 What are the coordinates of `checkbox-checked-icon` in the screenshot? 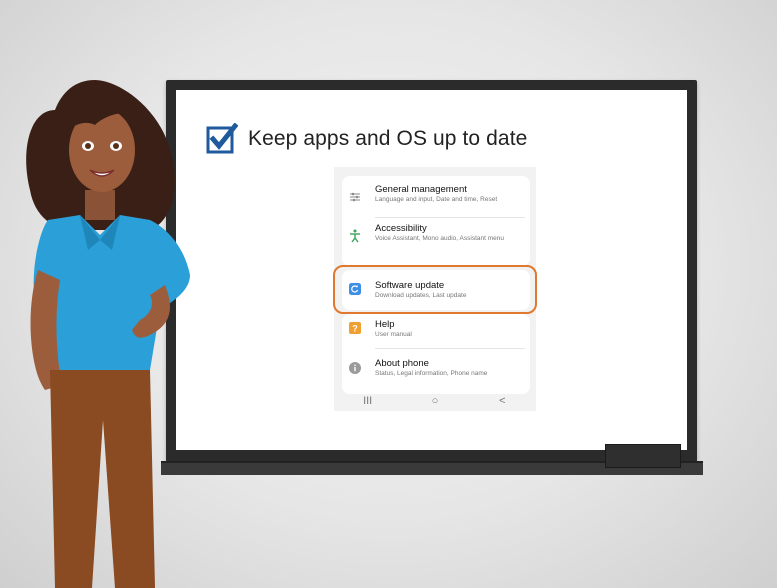 It's located at (222, 138).